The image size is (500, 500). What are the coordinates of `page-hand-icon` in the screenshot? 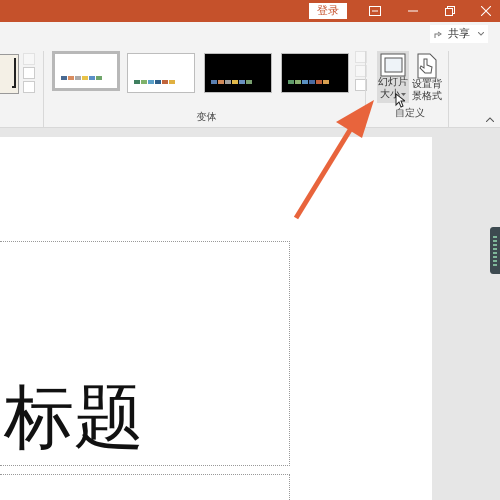 It's located at (427, 65).